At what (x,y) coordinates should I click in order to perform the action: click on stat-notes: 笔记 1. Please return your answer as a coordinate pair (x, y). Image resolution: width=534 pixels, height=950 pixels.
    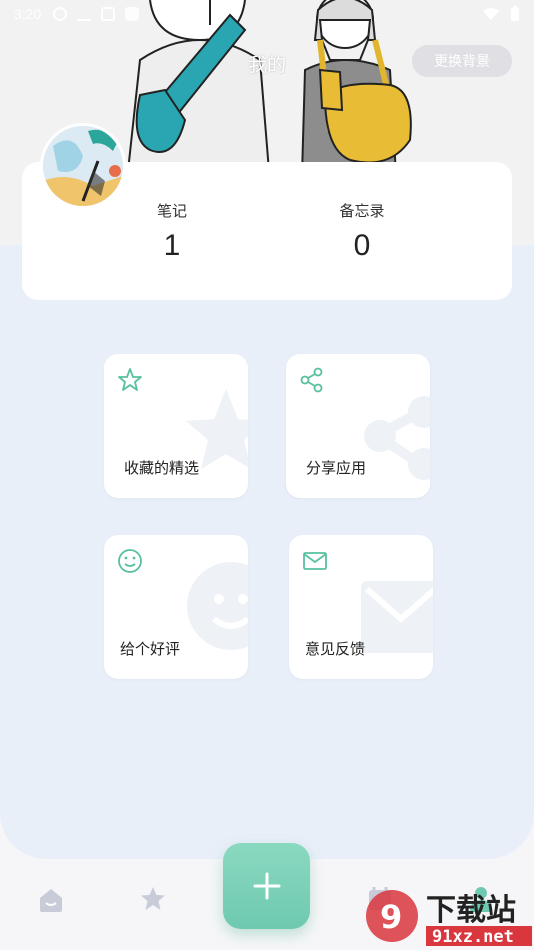
    Looking at the image, I should click on (172, 231).